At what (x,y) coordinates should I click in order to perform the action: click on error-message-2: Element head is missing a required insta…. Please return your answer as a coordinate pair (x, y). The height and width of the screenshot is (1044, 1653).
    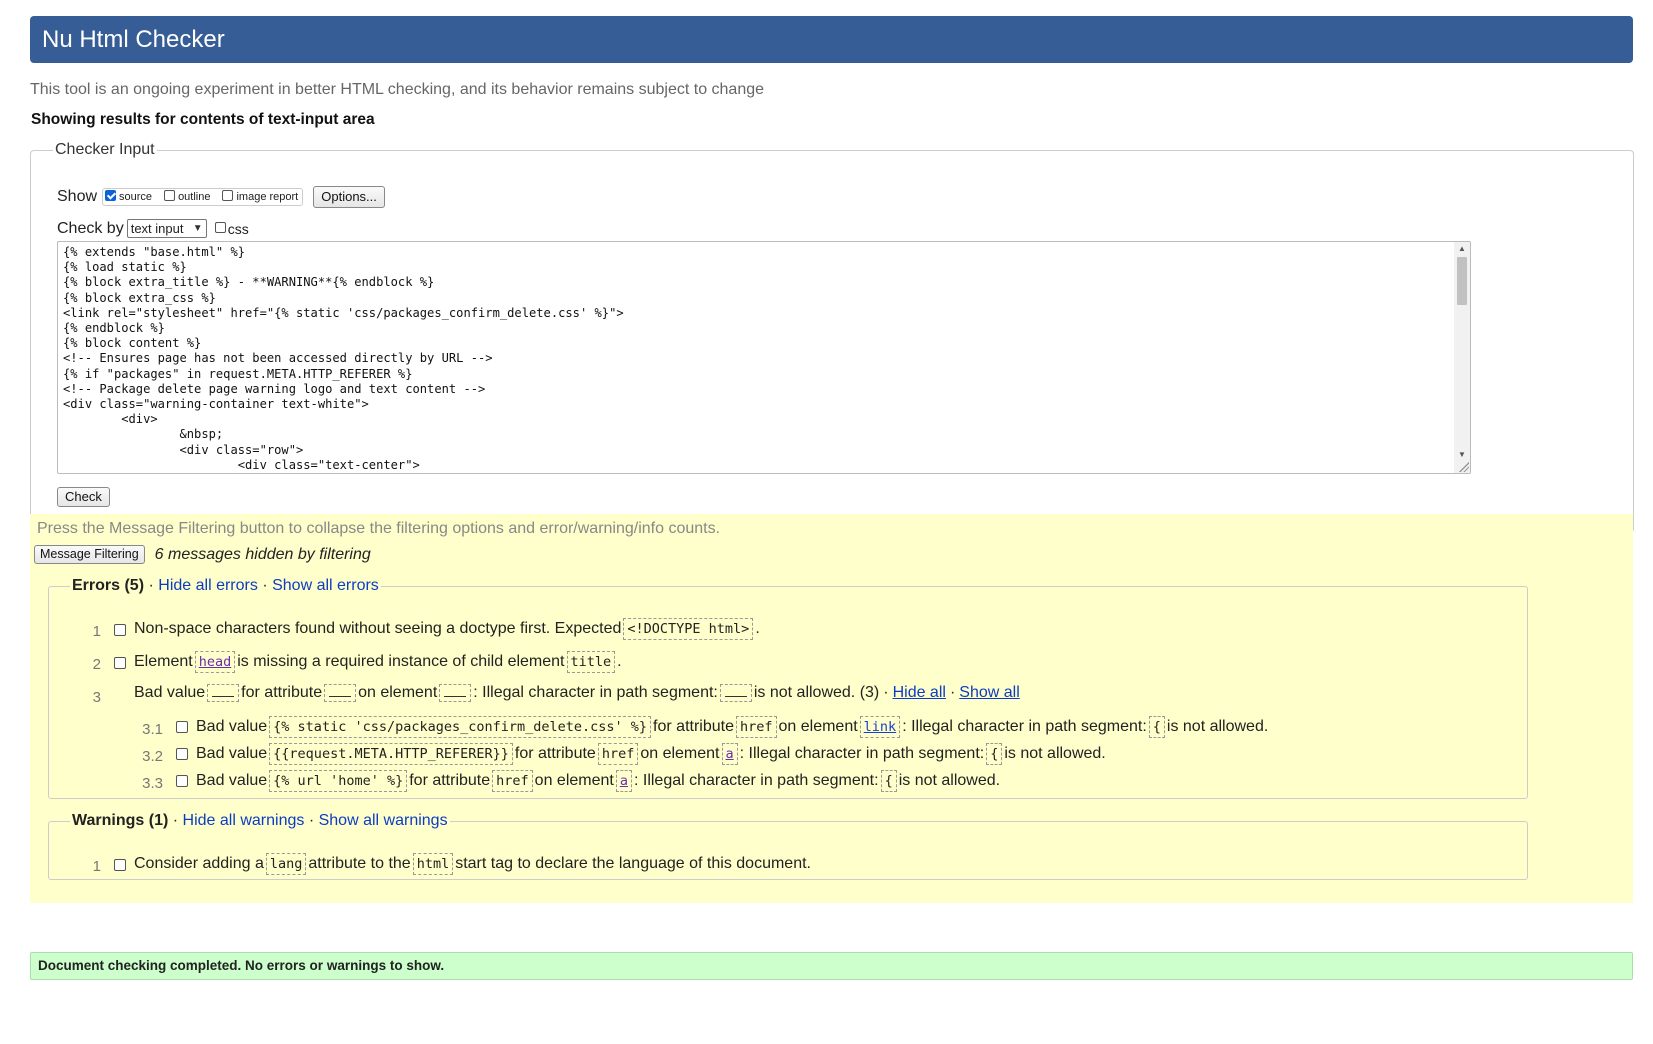
    Looking at the image, I should click on (378, 662).